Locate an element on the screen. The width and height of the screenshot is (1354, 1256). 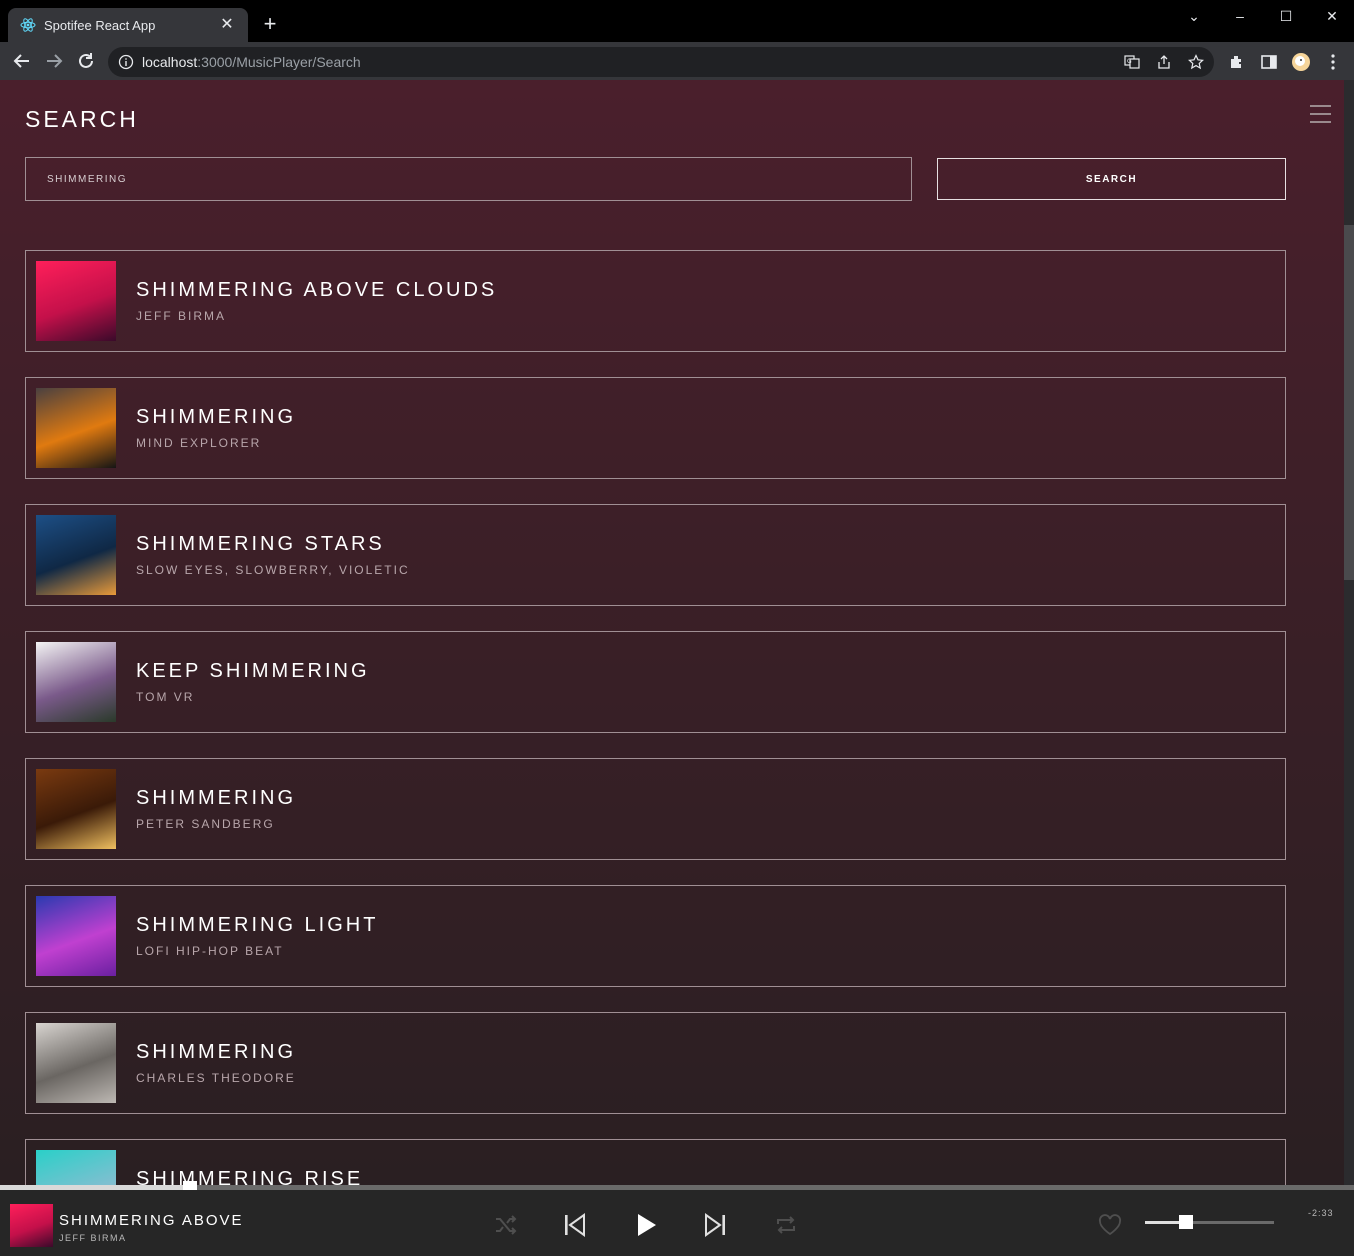
url-text: localhost:3000/MusicPlayer/Search is located at coordinates (251, 62).